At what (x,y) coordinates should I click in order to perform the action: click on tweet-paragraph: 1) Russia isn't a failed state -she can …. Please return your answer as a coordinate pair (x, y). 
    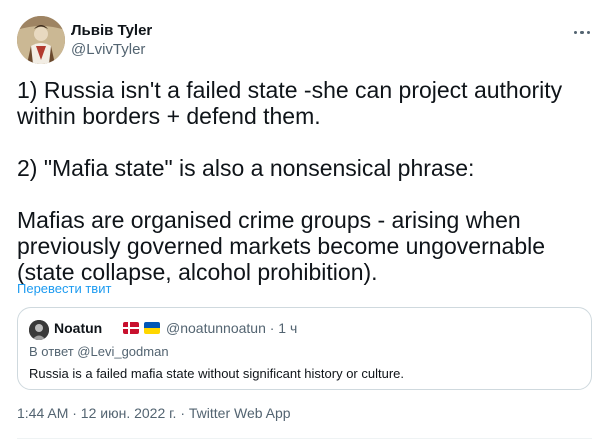
    Looking at the image, I should click on (290, 103).